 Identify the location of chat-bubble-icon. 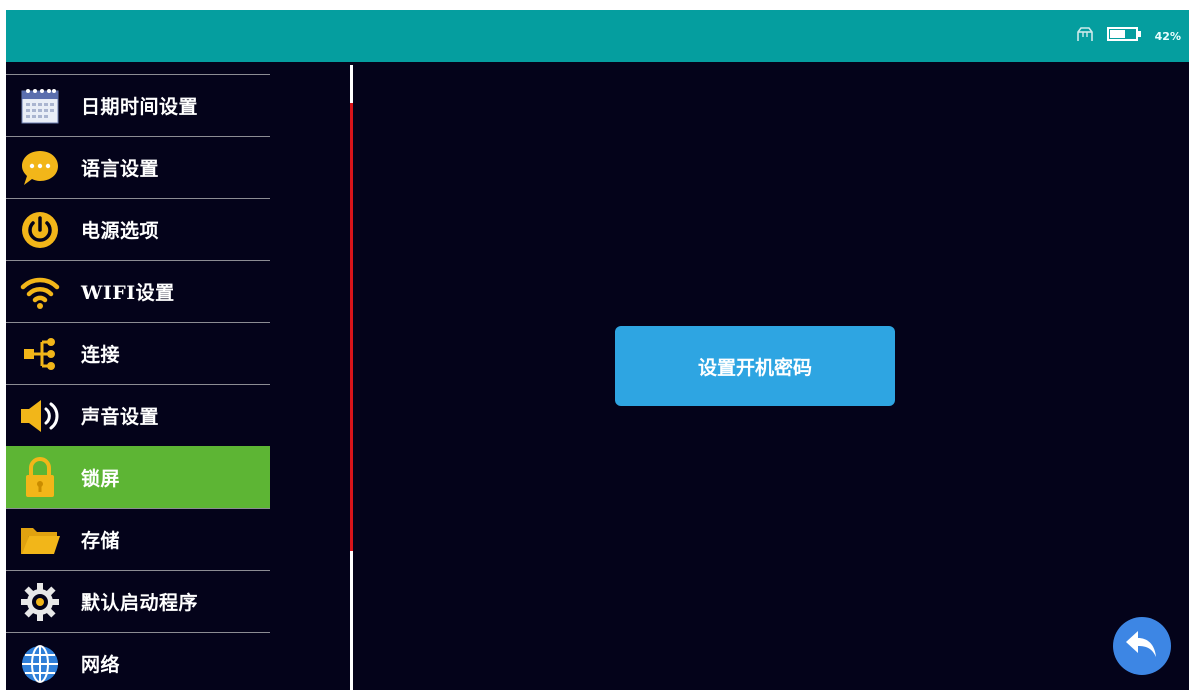
(40, 168).